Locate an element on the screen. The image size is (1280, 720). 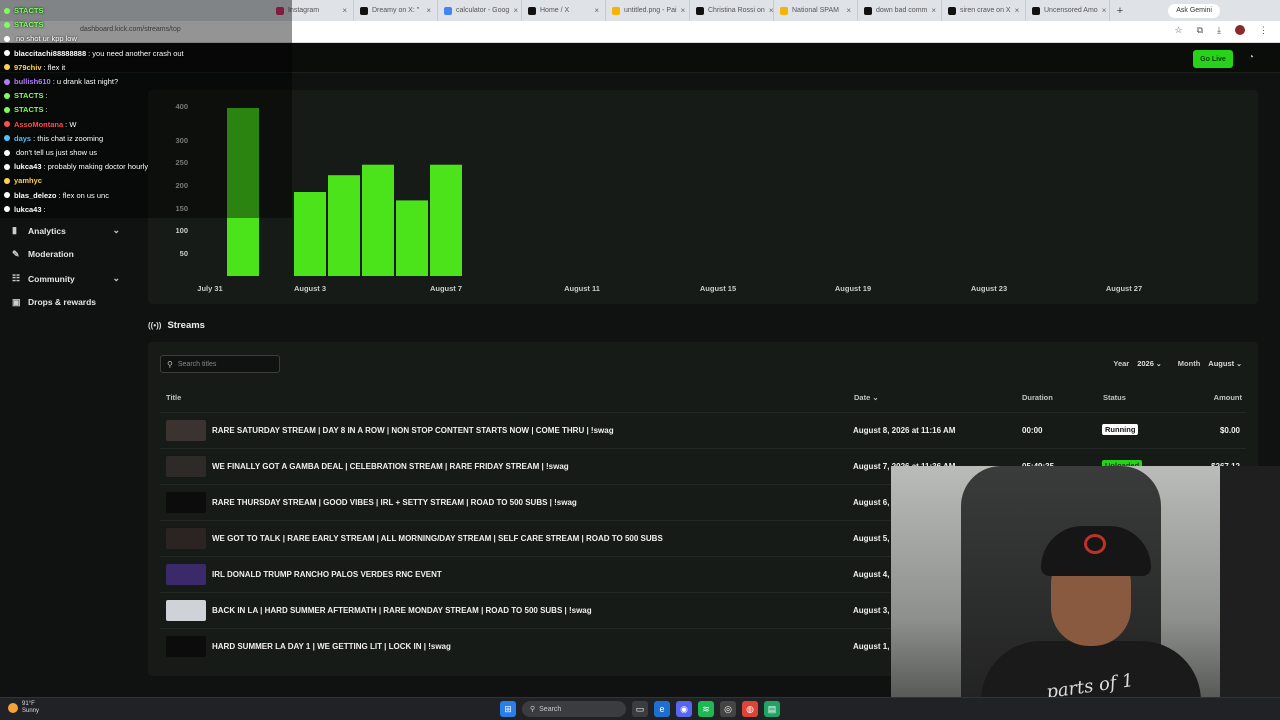
taskbar-search-label: Search is located at coordinates (550, 709).